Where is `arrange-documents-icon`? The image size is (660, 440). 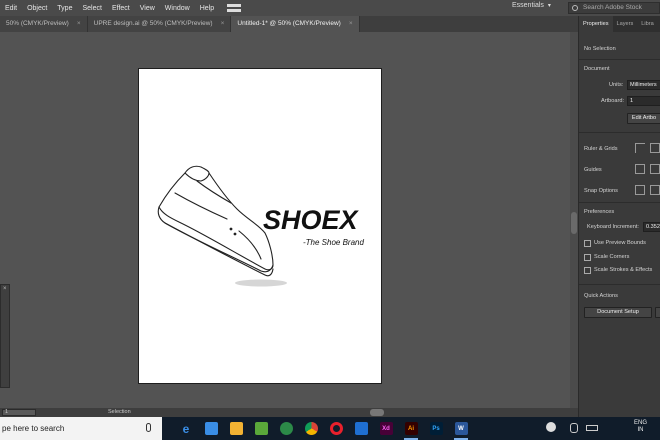 arrange-documents-icon is located at coordinates (234, 8).